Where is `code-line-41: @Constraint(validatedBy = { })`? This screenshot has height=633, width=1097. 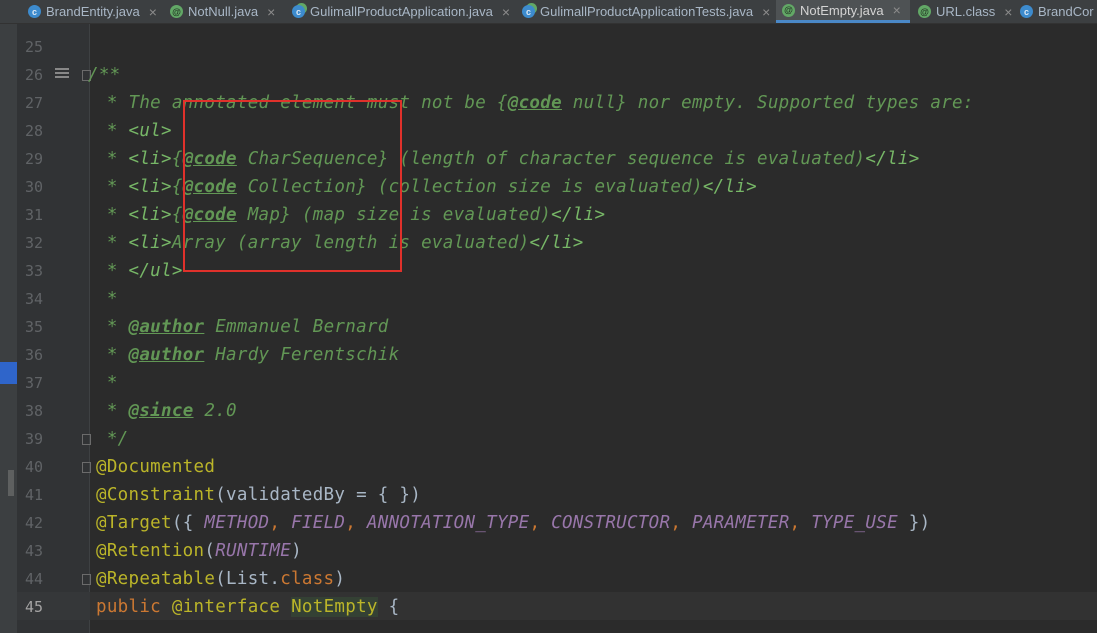
code-line-41: @Constraint(validatedBy = { }) is located at coordinates (258, 495).